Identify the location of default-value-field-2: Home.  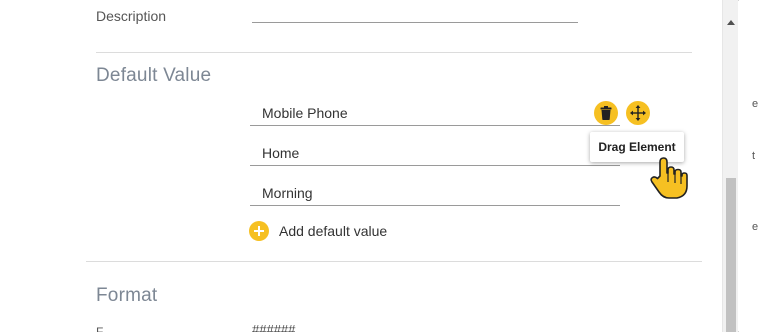
(435, 154).